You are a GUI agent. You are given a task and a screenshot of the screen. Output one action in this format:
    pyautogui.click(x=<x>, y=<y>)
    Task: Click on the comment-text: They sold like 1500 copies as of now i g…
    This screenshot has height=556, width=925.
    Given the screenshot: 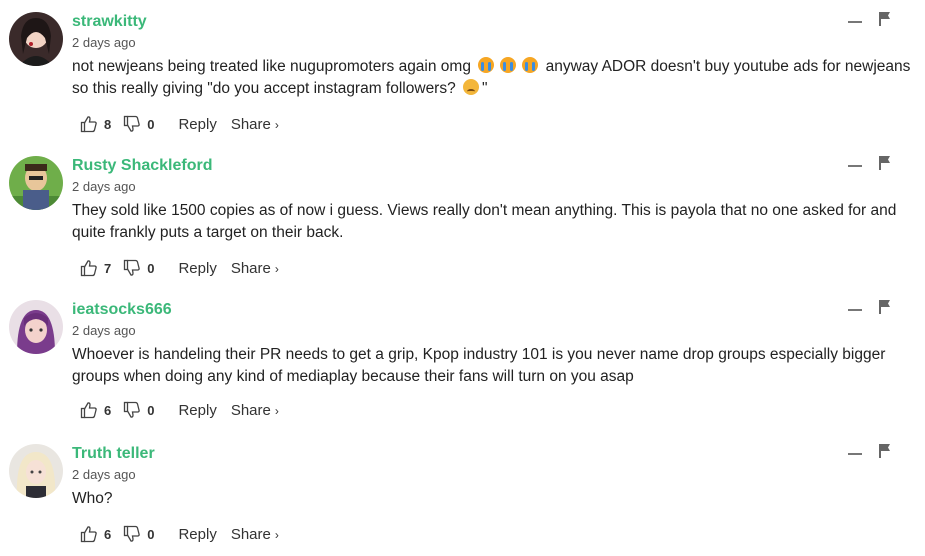 What is the action you would take?
    pyautogui.click(x=484, y=221)
    